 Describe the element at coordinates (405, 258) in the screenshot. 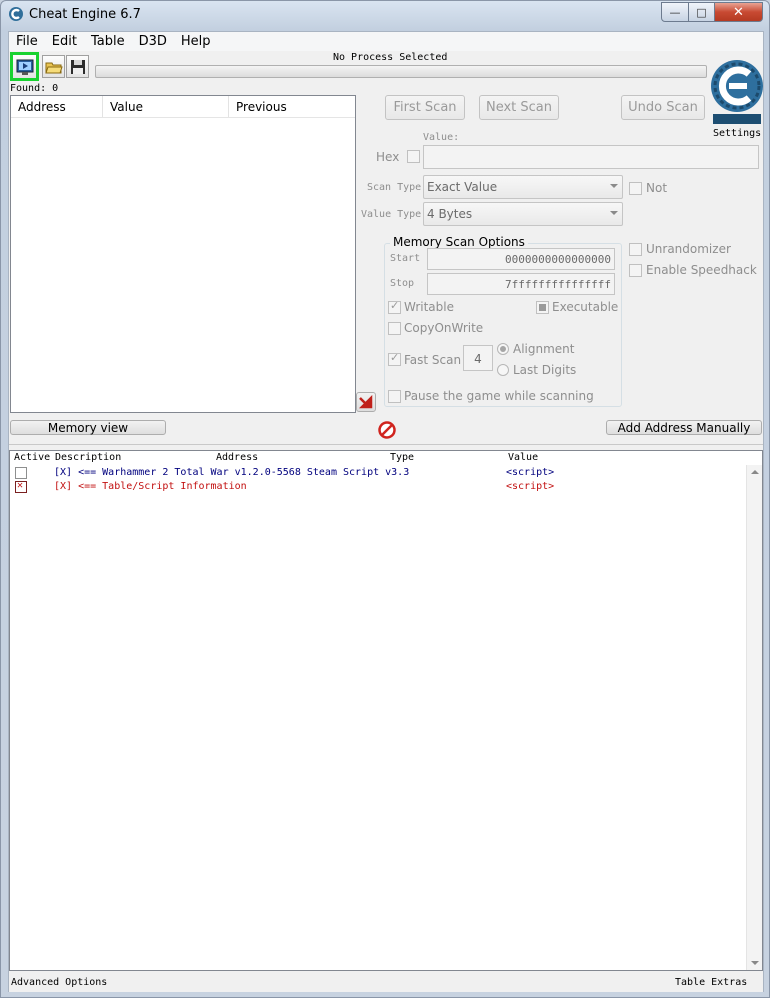

I see `start-label: Start` at that location.